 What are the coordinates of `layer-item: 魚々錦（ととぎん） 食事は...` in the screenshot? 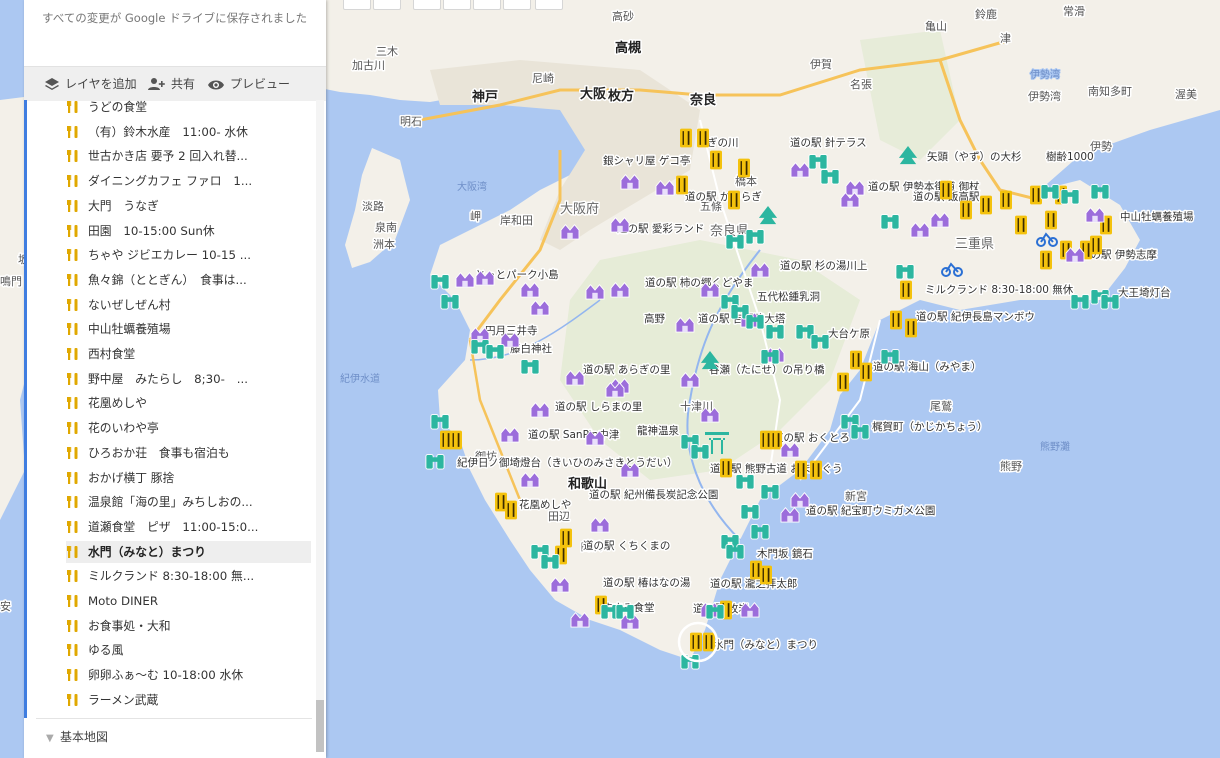 It's located at (188, 280).